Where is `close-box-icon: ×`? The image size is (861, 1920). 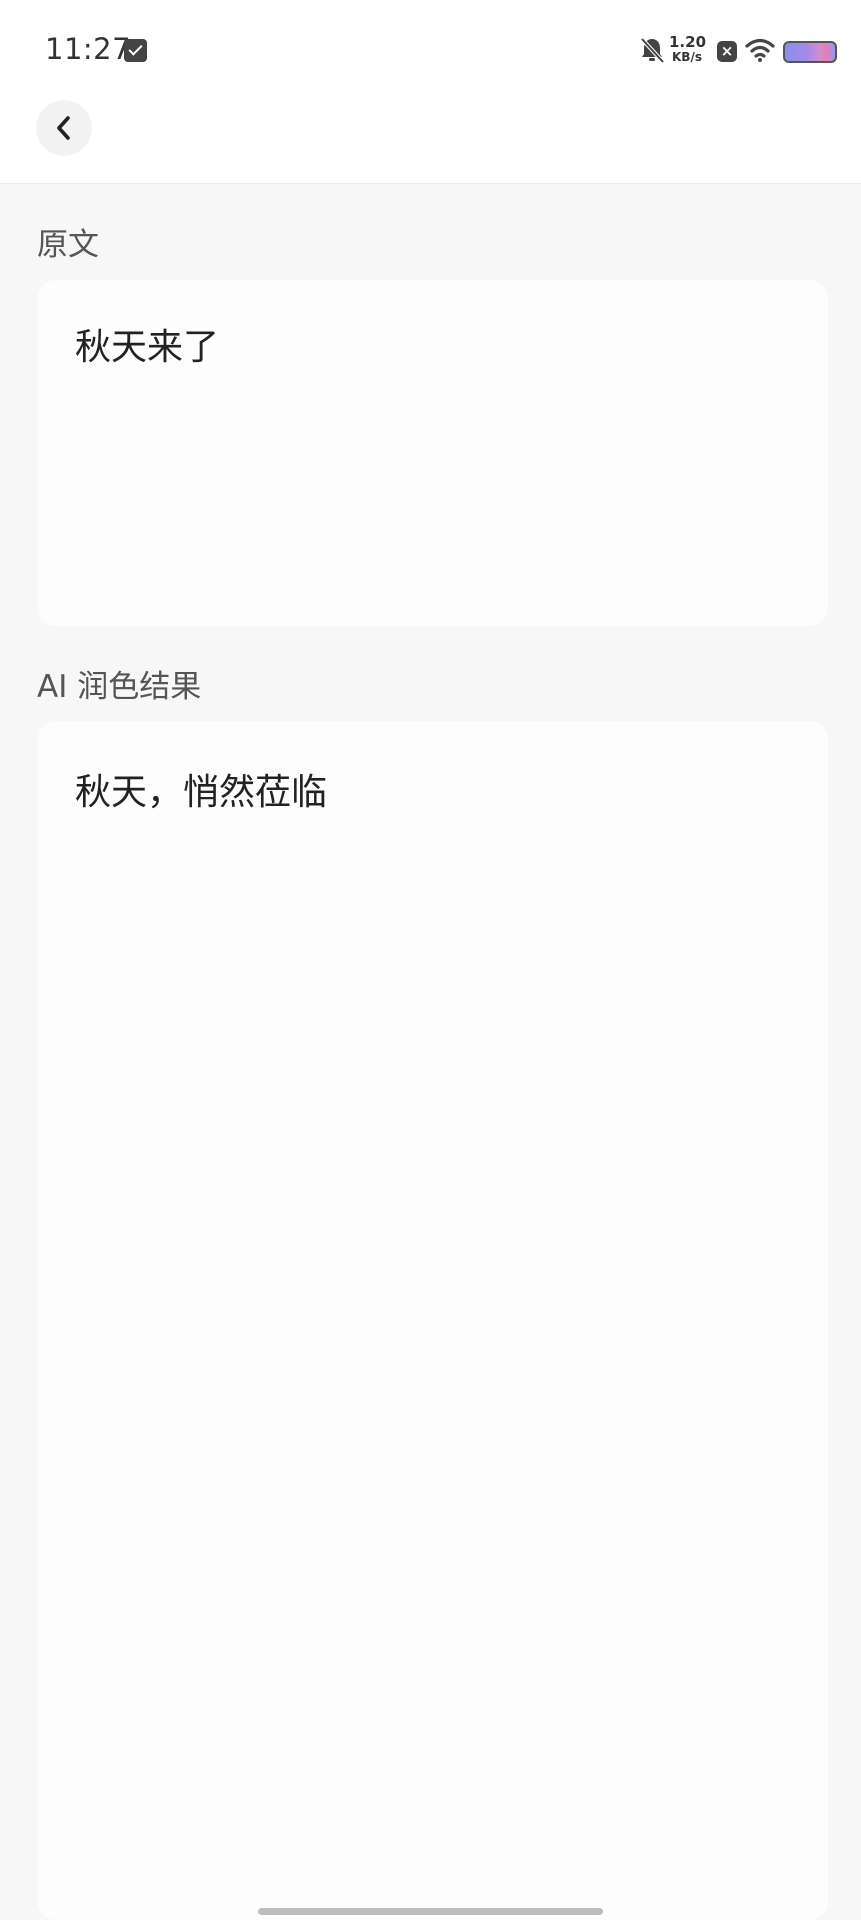
close-box-icon: × is located at coordinates (727, 51).